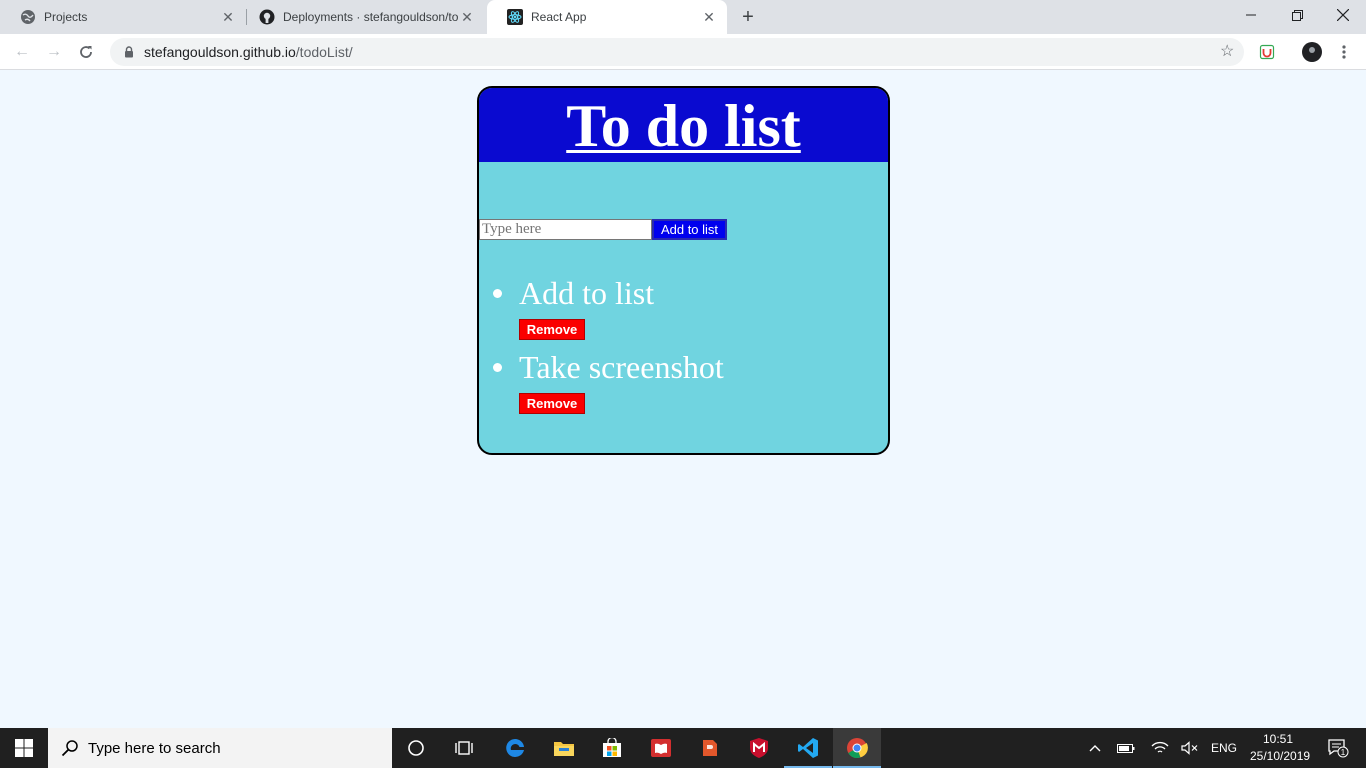  I want to click on close-window-icon, so click(1343, 15).